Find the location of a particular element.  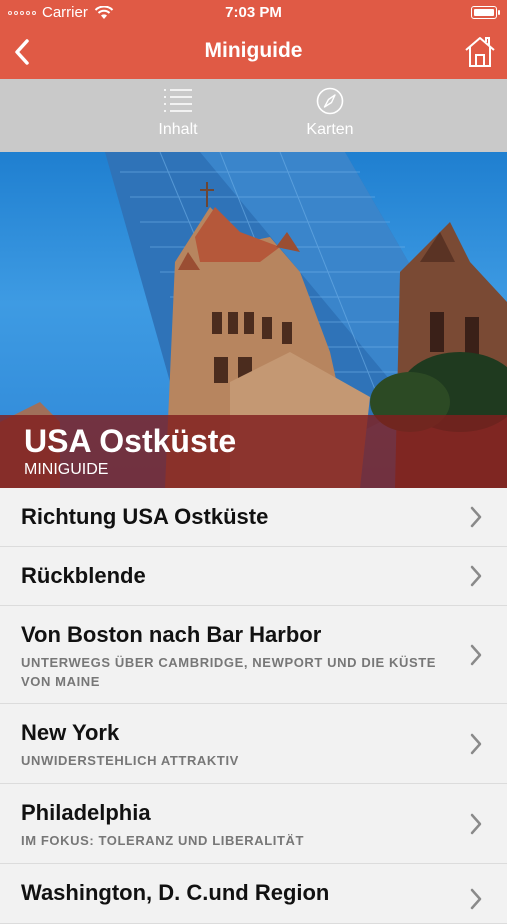

list-item: Rückblende is located at coordinates (253, 576).